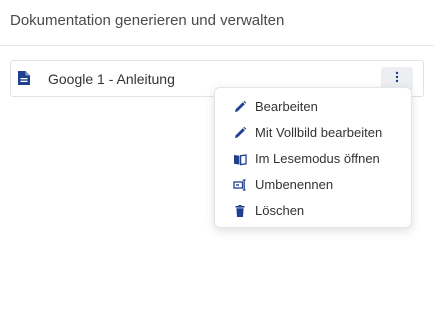 This screenshot has width=434, height=315. I want to click on document-title: Google 1 - Anleitung, so click(111, 79).